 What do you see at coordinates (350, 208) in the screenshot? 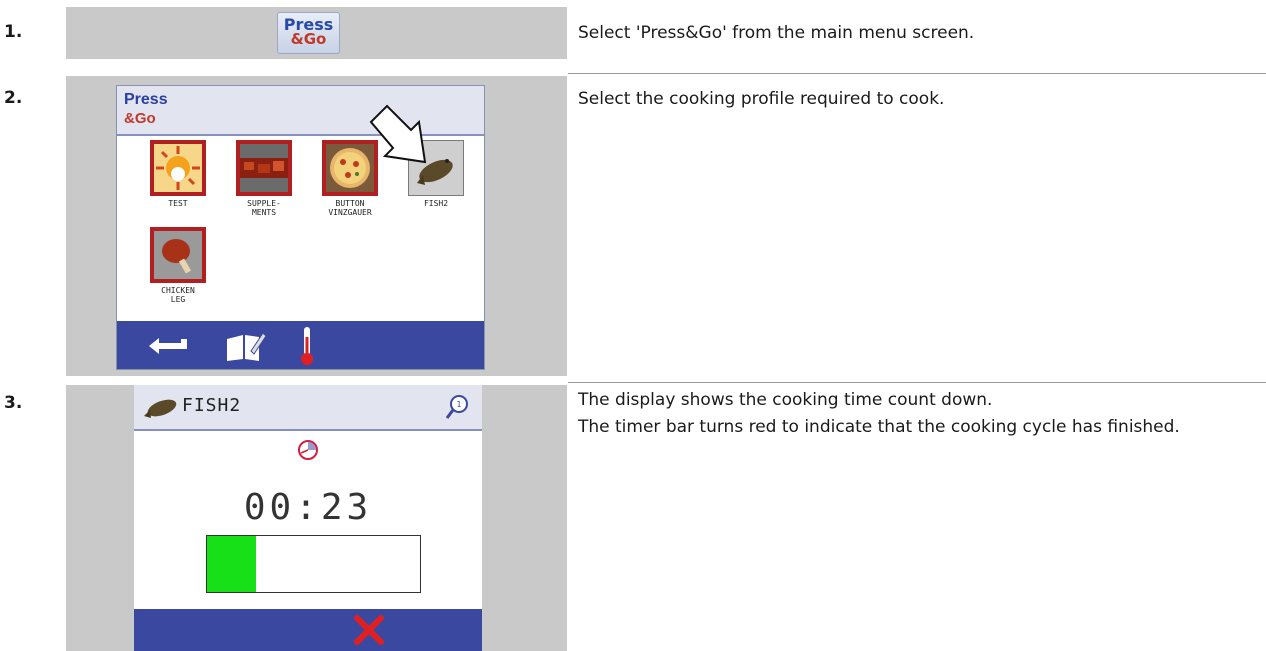
I see `profile-label: BUTTON VINZGAUER` at bounding box center [350, 208].